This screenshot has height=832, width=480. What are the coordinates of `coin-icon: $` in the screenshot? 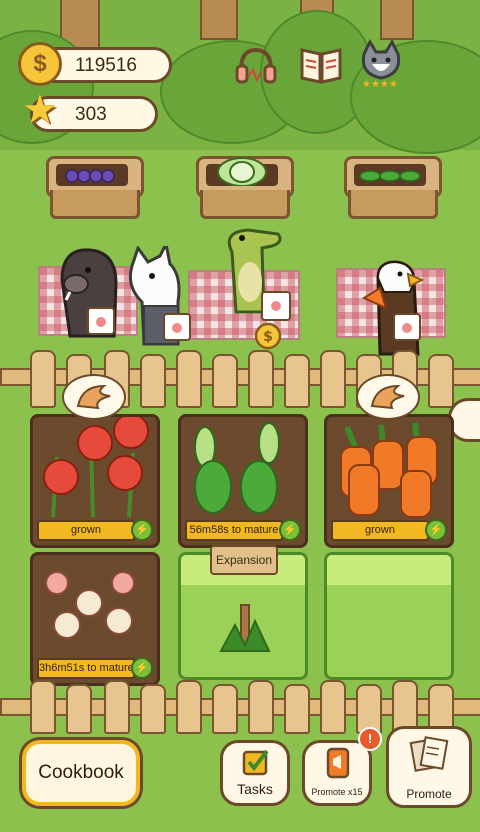 It's located at (40, 64).